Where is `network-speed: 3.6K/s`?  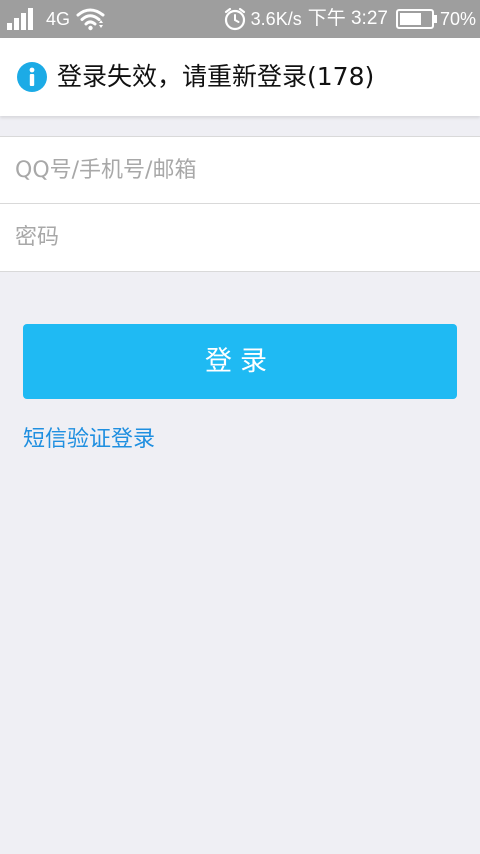
network-speed: 3.6K/s is located at coordinates (276, 19).